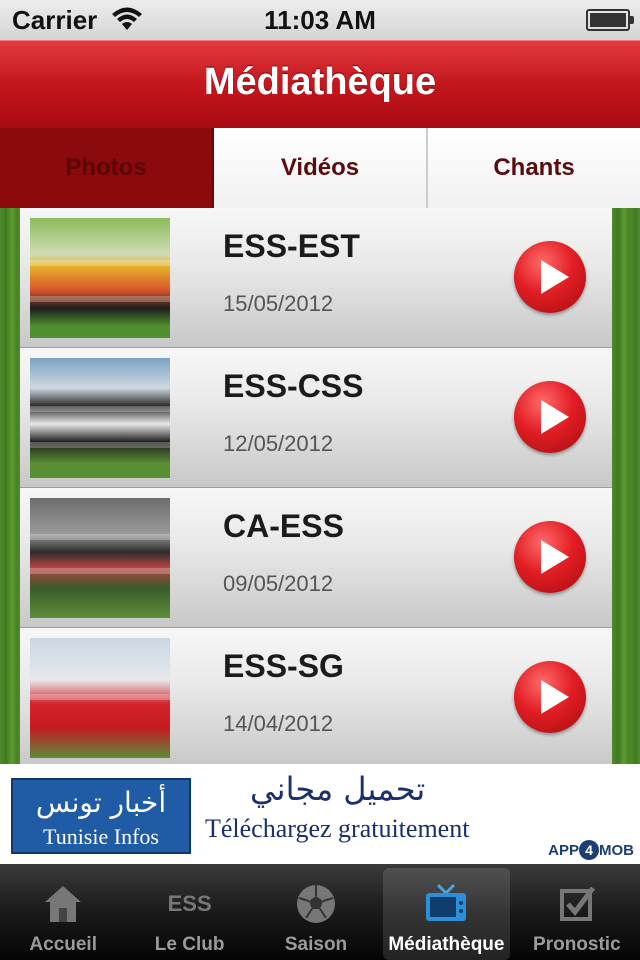 The height and width of the screenshot is (960, 640). I want to click on tab-chants-label: Chants, so click(534, 167).